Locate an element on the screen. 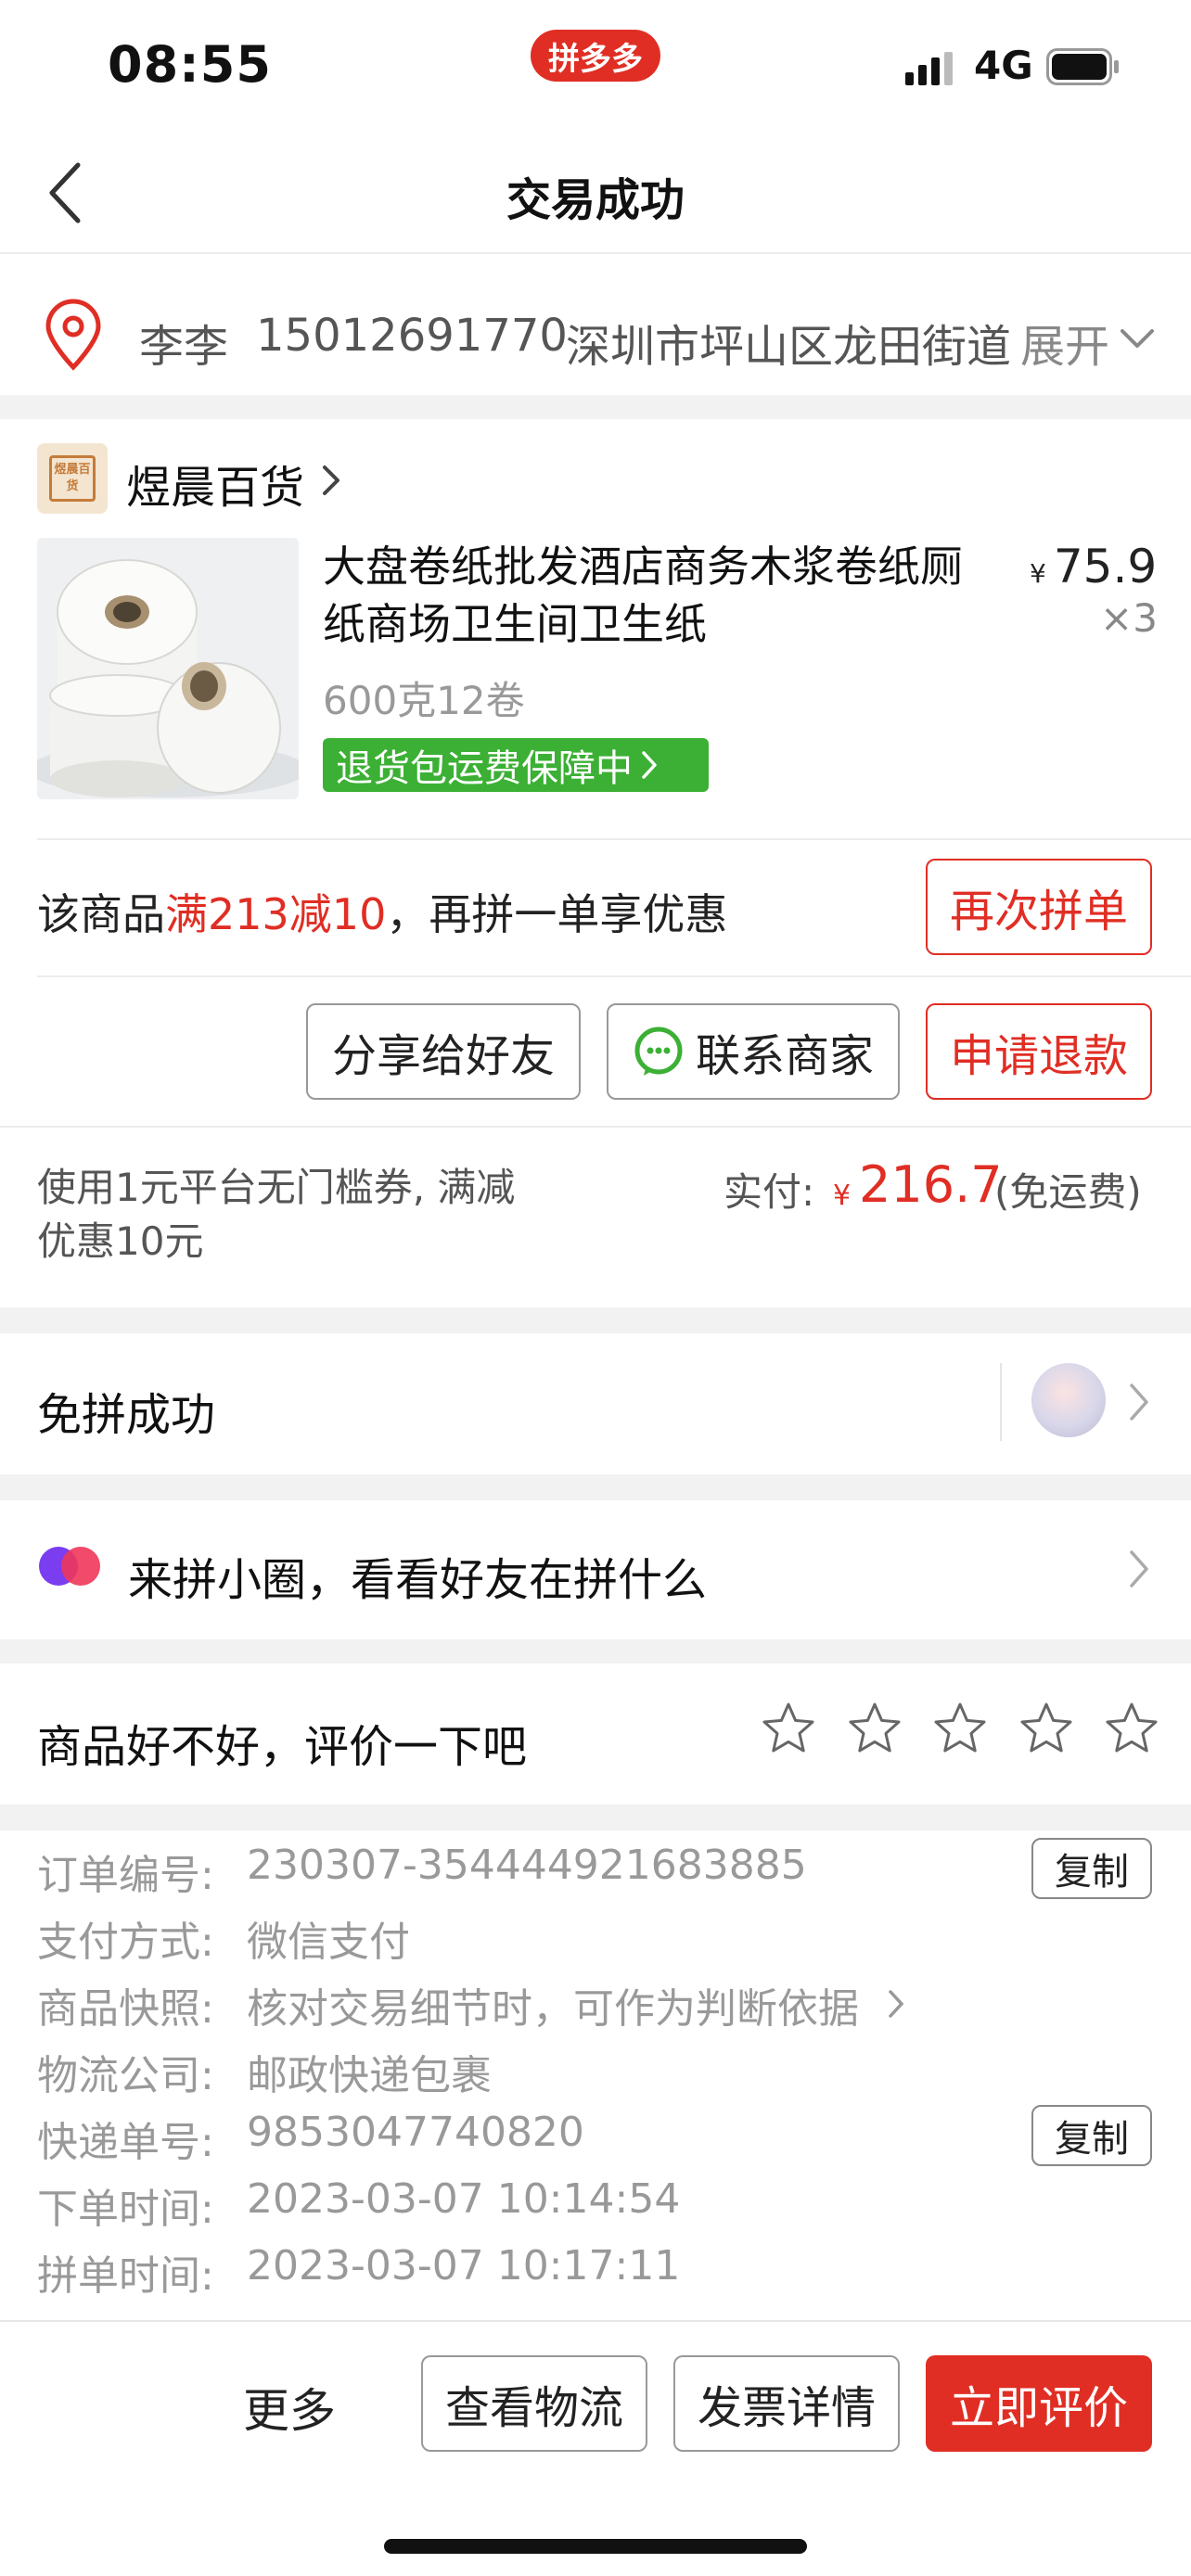 Image resolution: width=1191 pixels, height=2576 pixels. order-info-label: 支付方式: is located at coordinates (126, 1942).